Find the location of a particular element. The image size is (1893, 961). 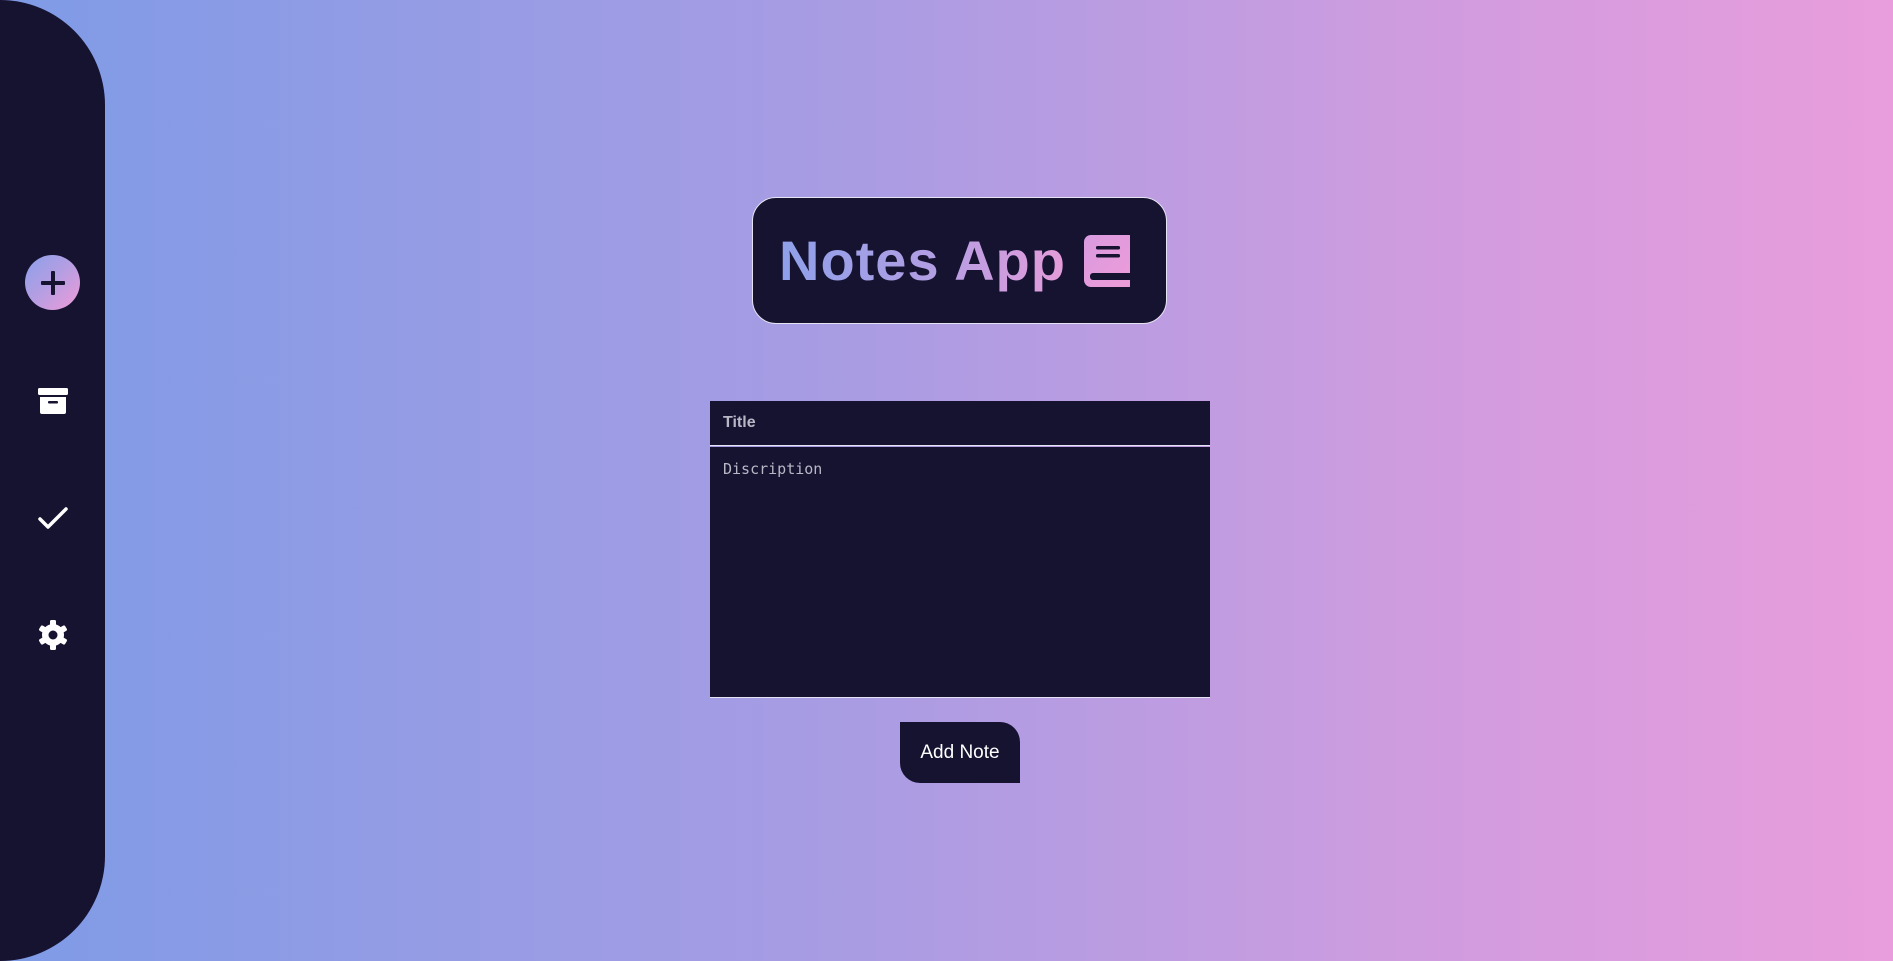

plus-icon is located at coordinates (52, 282).